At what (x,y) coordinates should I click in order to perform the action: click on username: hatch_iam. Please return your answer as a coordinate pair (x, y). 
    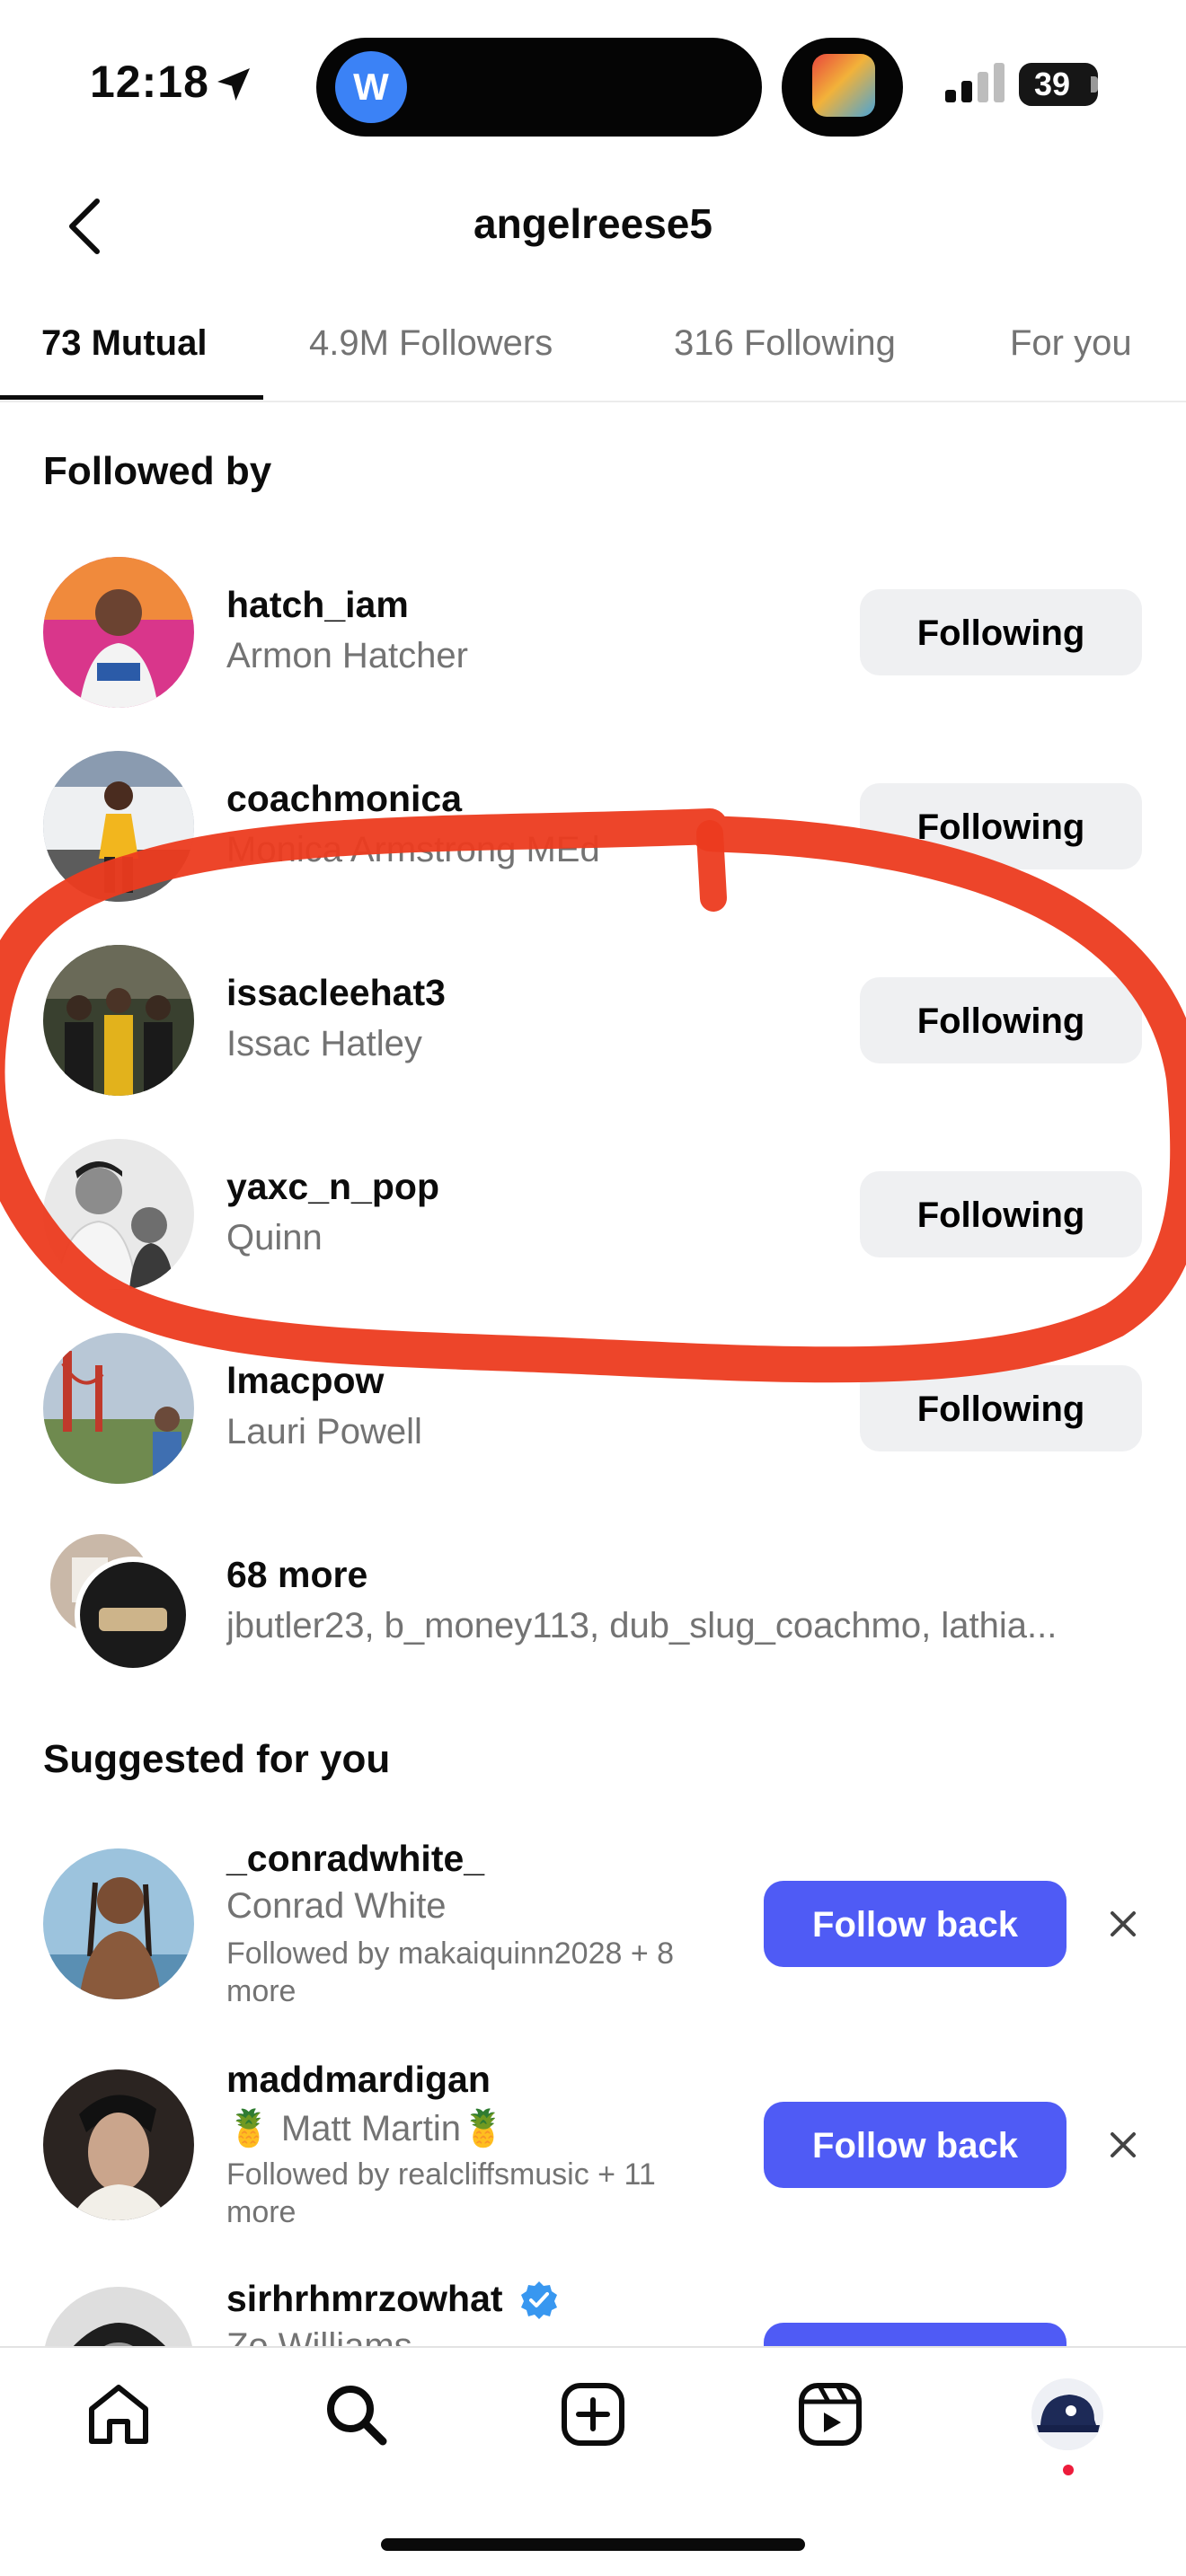
    Looking at the image, I should click on (317, 605).